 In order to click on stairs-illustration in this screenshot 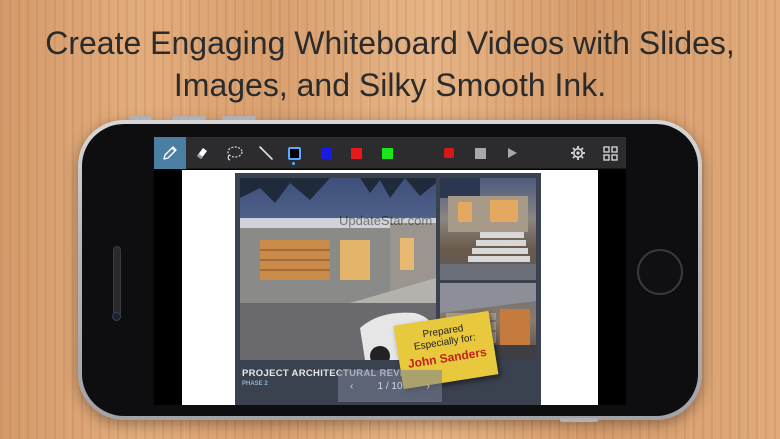, I will do `click(488, 229)`.